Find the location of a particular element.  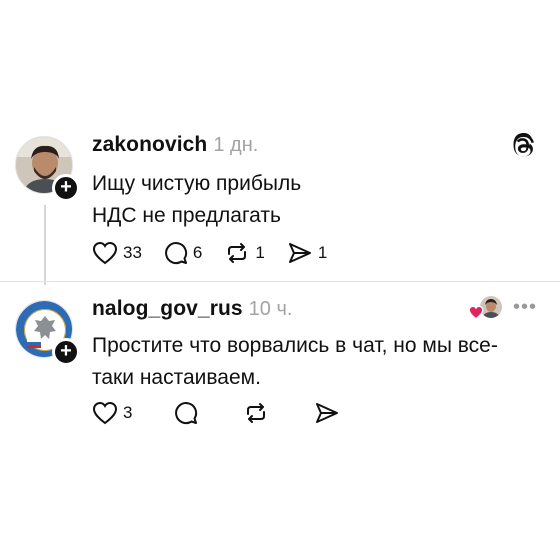

thread-line is located at coordinates (45, 245).